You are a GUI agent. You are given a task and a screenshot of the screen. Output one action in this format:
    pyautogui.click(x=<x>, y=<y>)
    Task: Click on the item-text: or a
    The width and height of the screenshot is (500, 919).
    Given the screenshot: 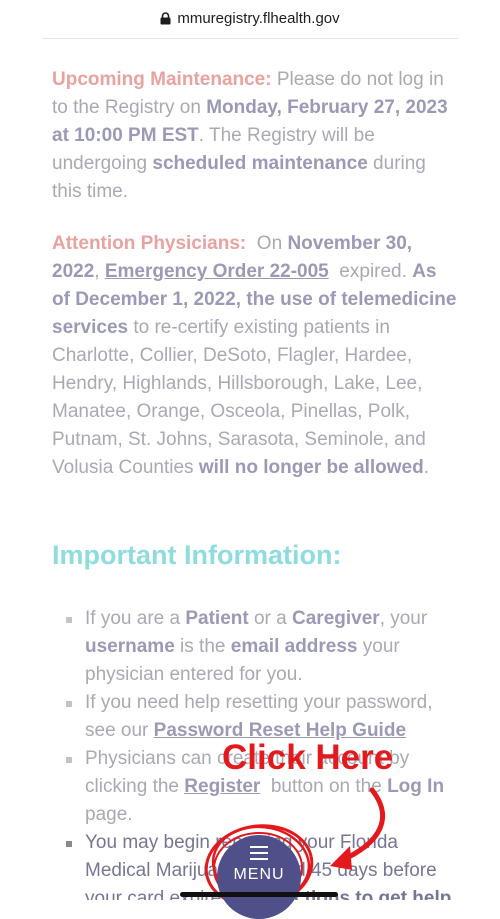 What is the action you would take?
    pyautogui.click(x=270, y=618)
    